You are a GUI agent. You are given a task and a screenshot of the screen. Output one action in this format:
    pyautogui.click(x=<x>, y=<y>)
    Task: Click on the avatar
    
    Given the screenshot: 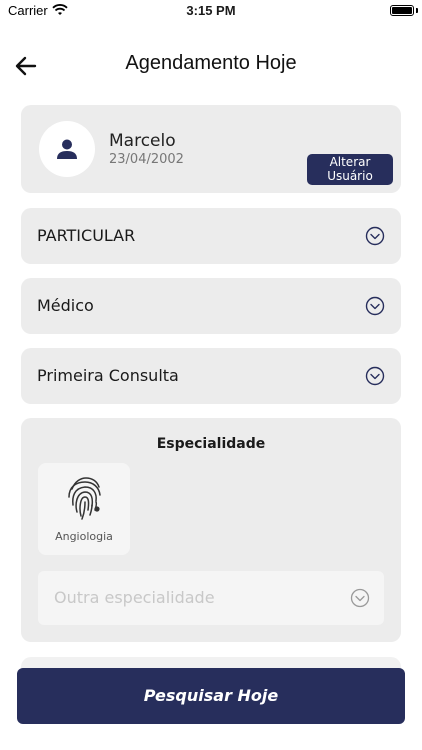 What is the action you would take?
    pyautogui.click(x=67, y=149)
    